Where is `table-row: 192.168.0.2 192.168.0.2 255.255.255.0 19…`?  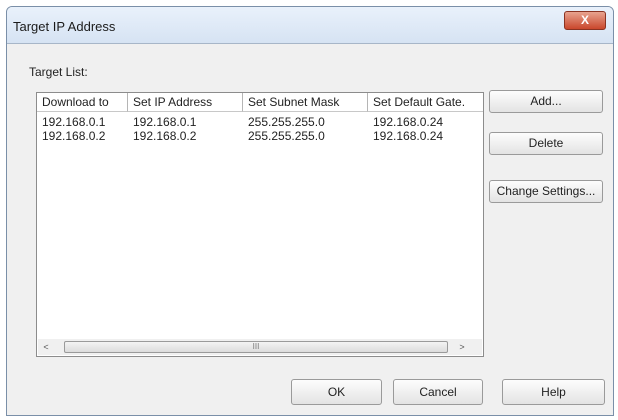
table-row: 192.168.0.2 192.168.0.2 255.255.255.0 19… is located at coordinates (260, 136).